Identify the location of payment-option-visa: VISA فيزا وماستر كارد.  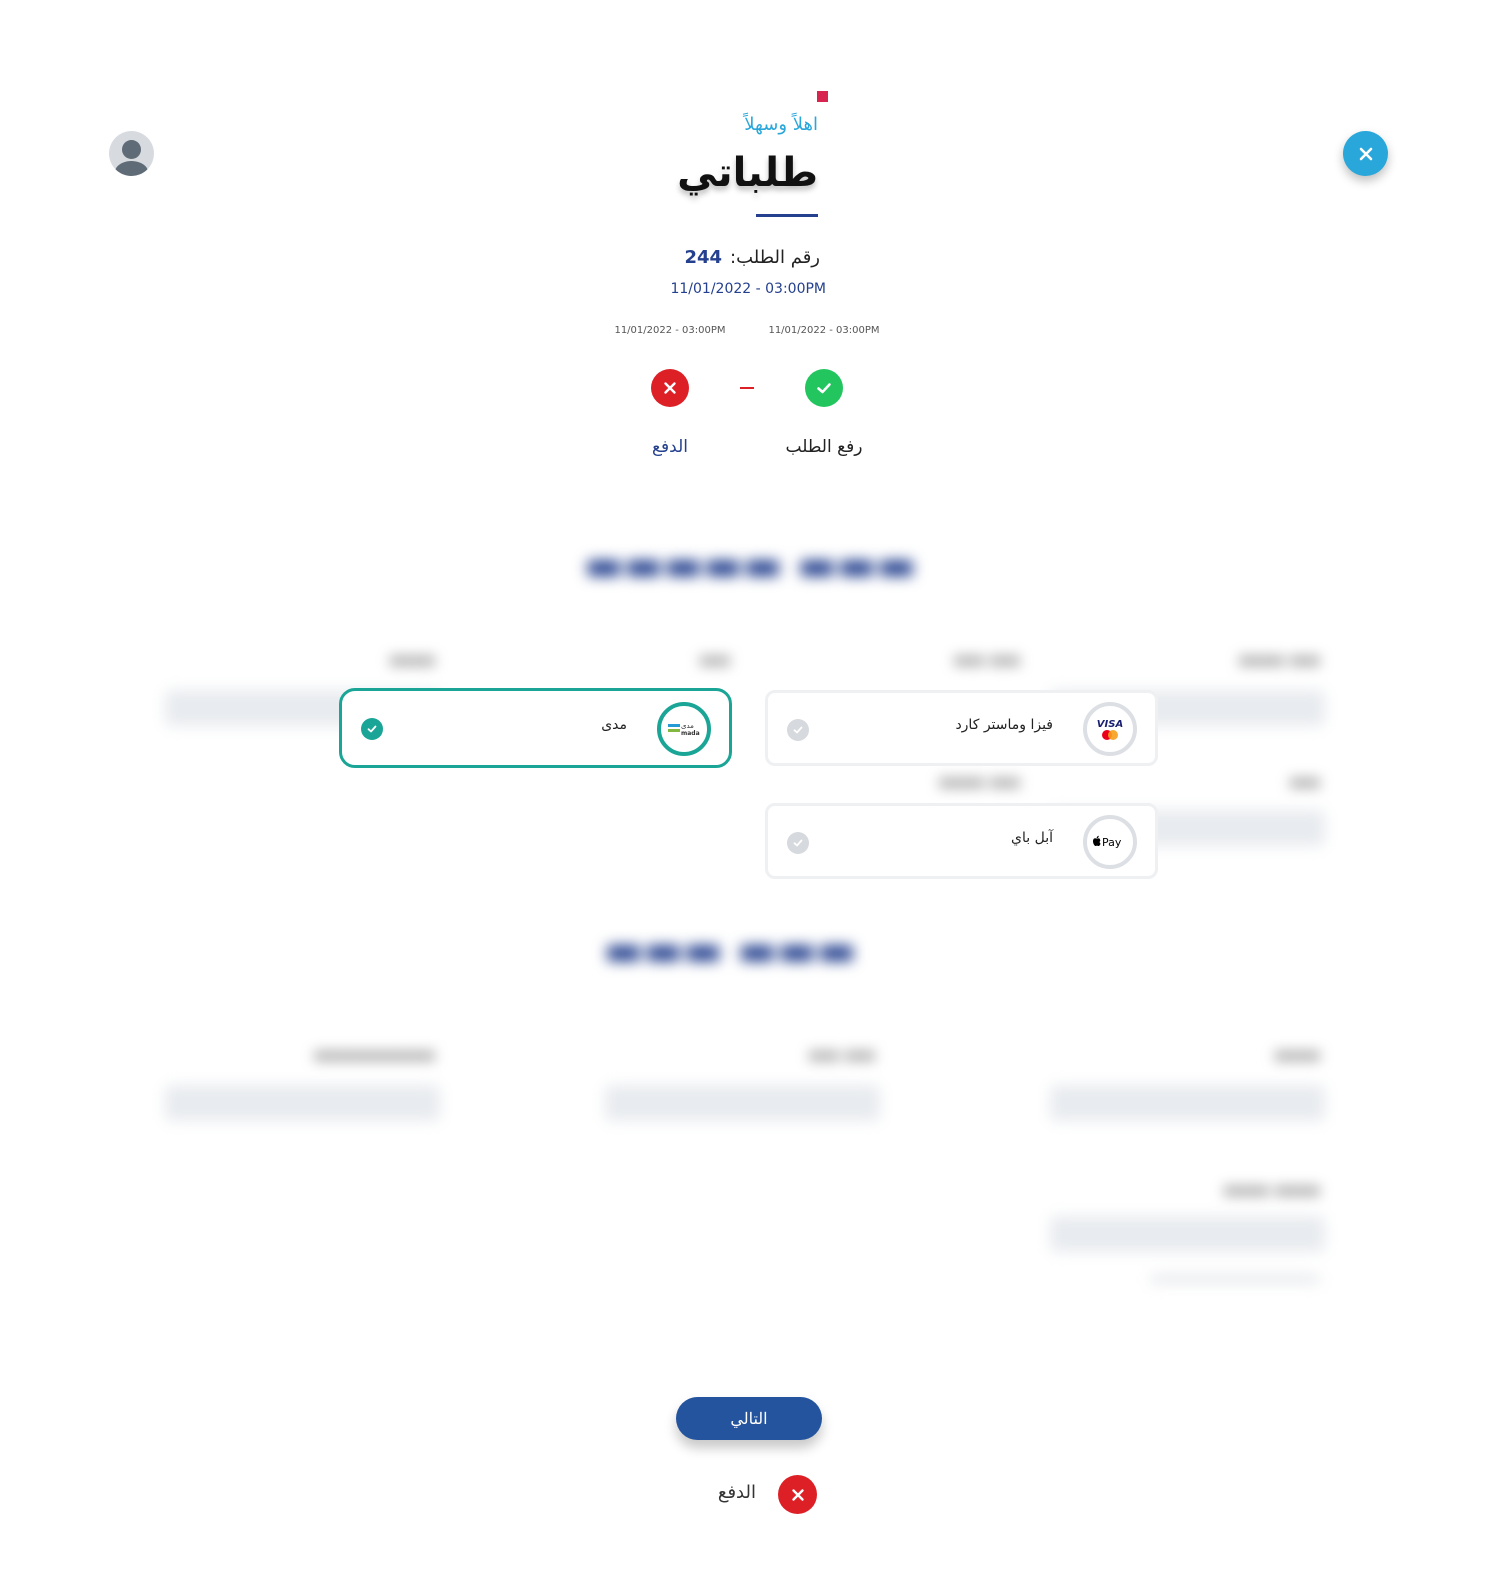
(961, 728).